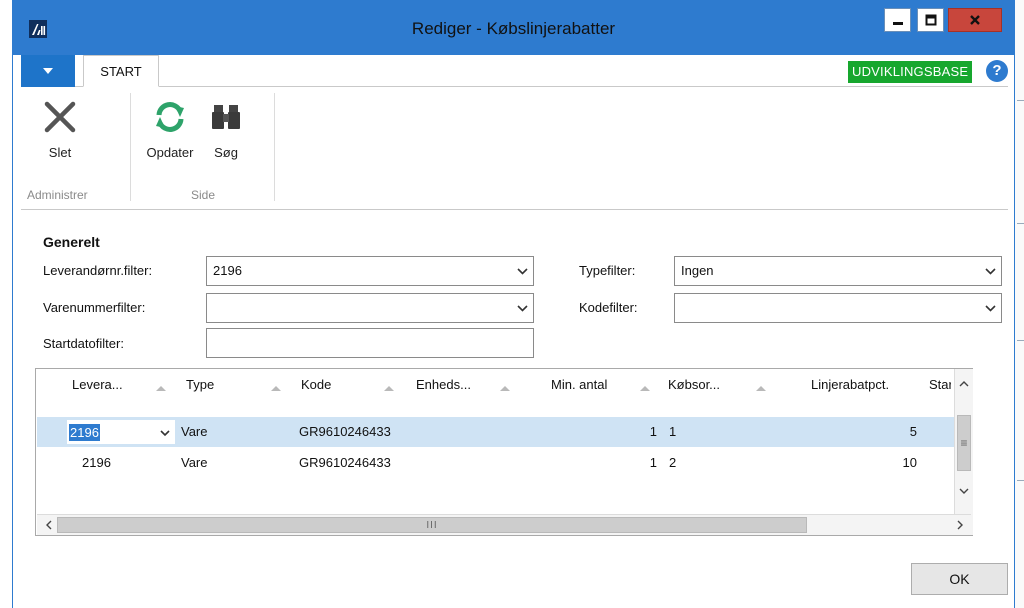 This screenshot has height=608, width=1024. Describe the element at coordinates (370, 343) in the screenshot. I see `start-date-filter-field` at that location.